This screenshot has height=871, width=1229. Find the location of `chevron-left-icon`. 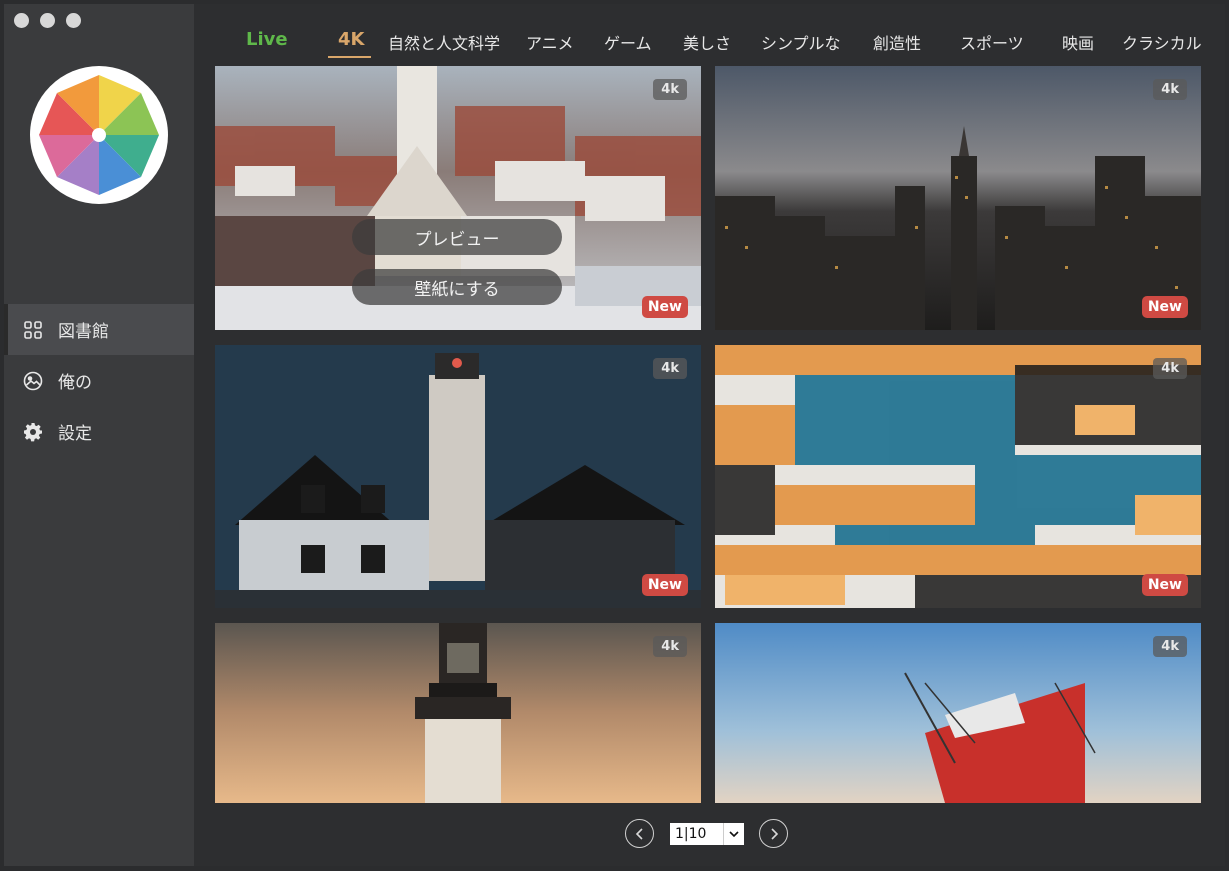

chevron-left-icon is located at coordinates (639, 833).